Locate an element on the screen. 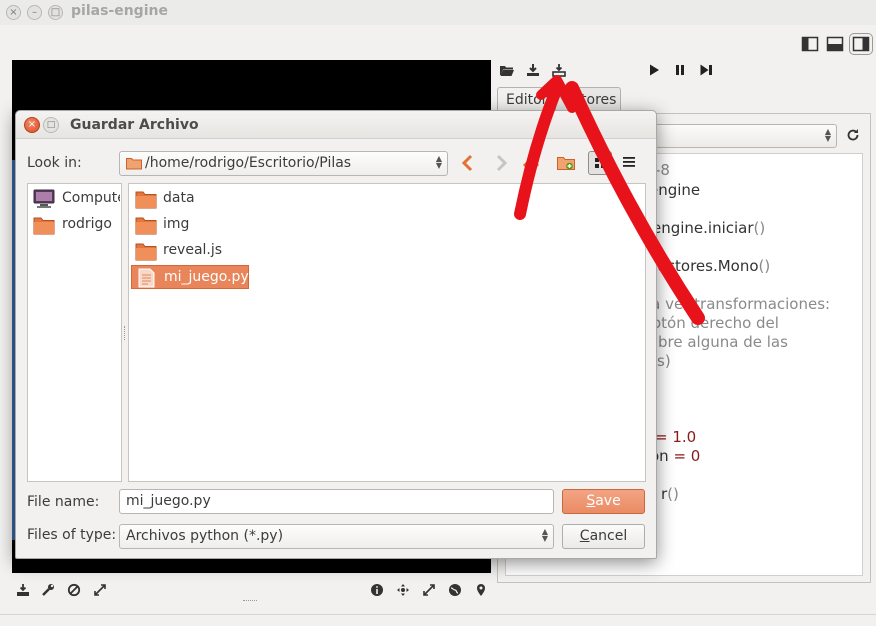 The image size is (876, 626). home-folder-icon is located at coordinates (44, 226).